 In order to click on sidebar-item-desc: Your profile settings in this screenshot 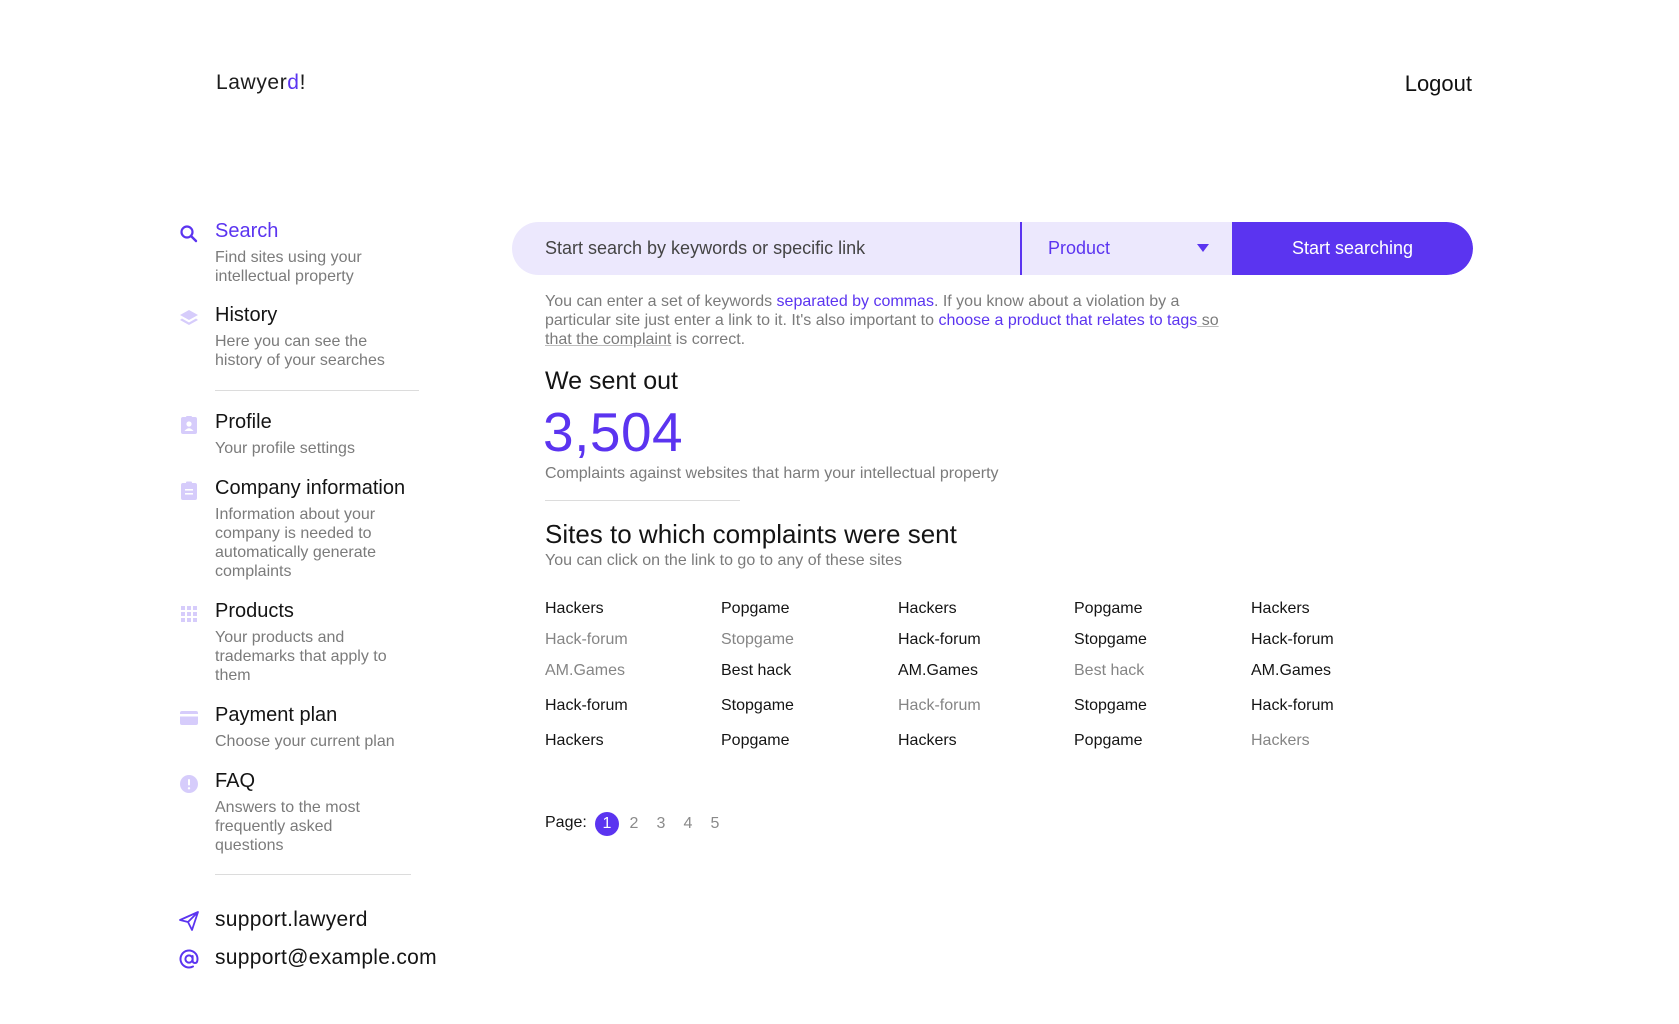, I will do `click(285, 448)`.